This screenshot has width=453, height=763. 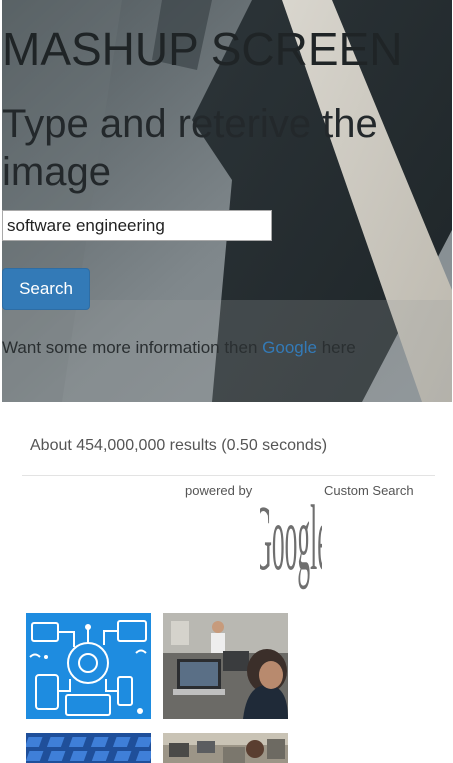 I want to click on result-stats: About 454,000,000 results (0.50 seconds), so click(x=179, y=445).